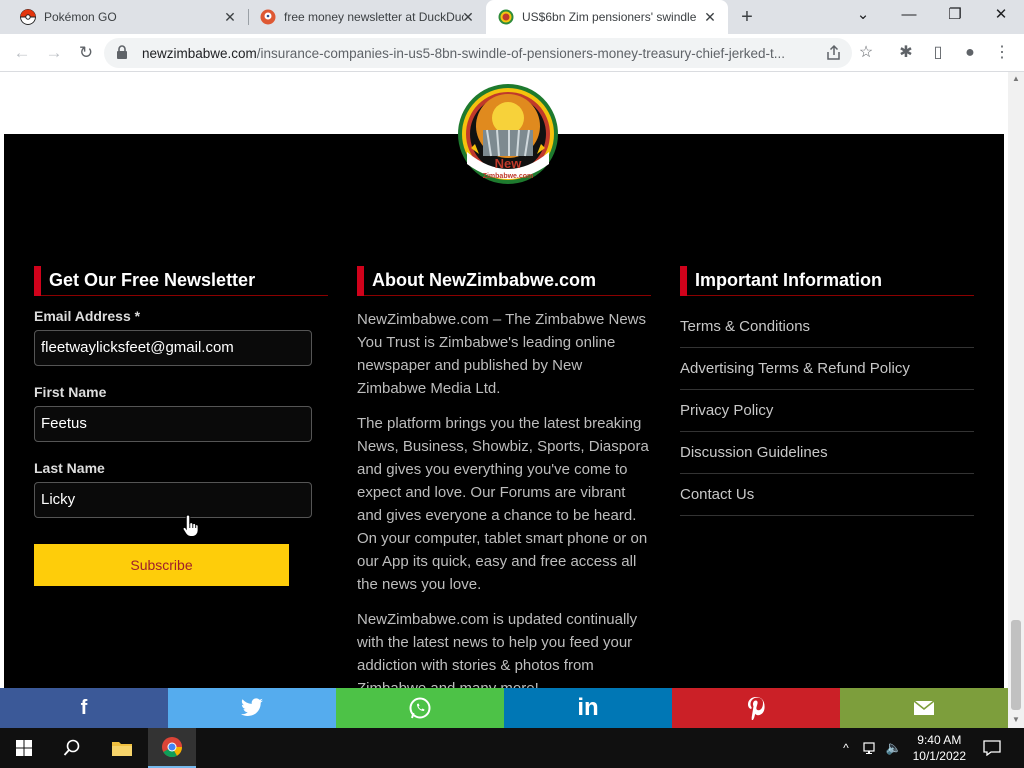 The image size is (1024, 768). Describe the element at coordinates (512, 748) in the screenshot. I see `windows-taskbar: ^ 🔈 9:40 AM 10/1/2022` at that location.